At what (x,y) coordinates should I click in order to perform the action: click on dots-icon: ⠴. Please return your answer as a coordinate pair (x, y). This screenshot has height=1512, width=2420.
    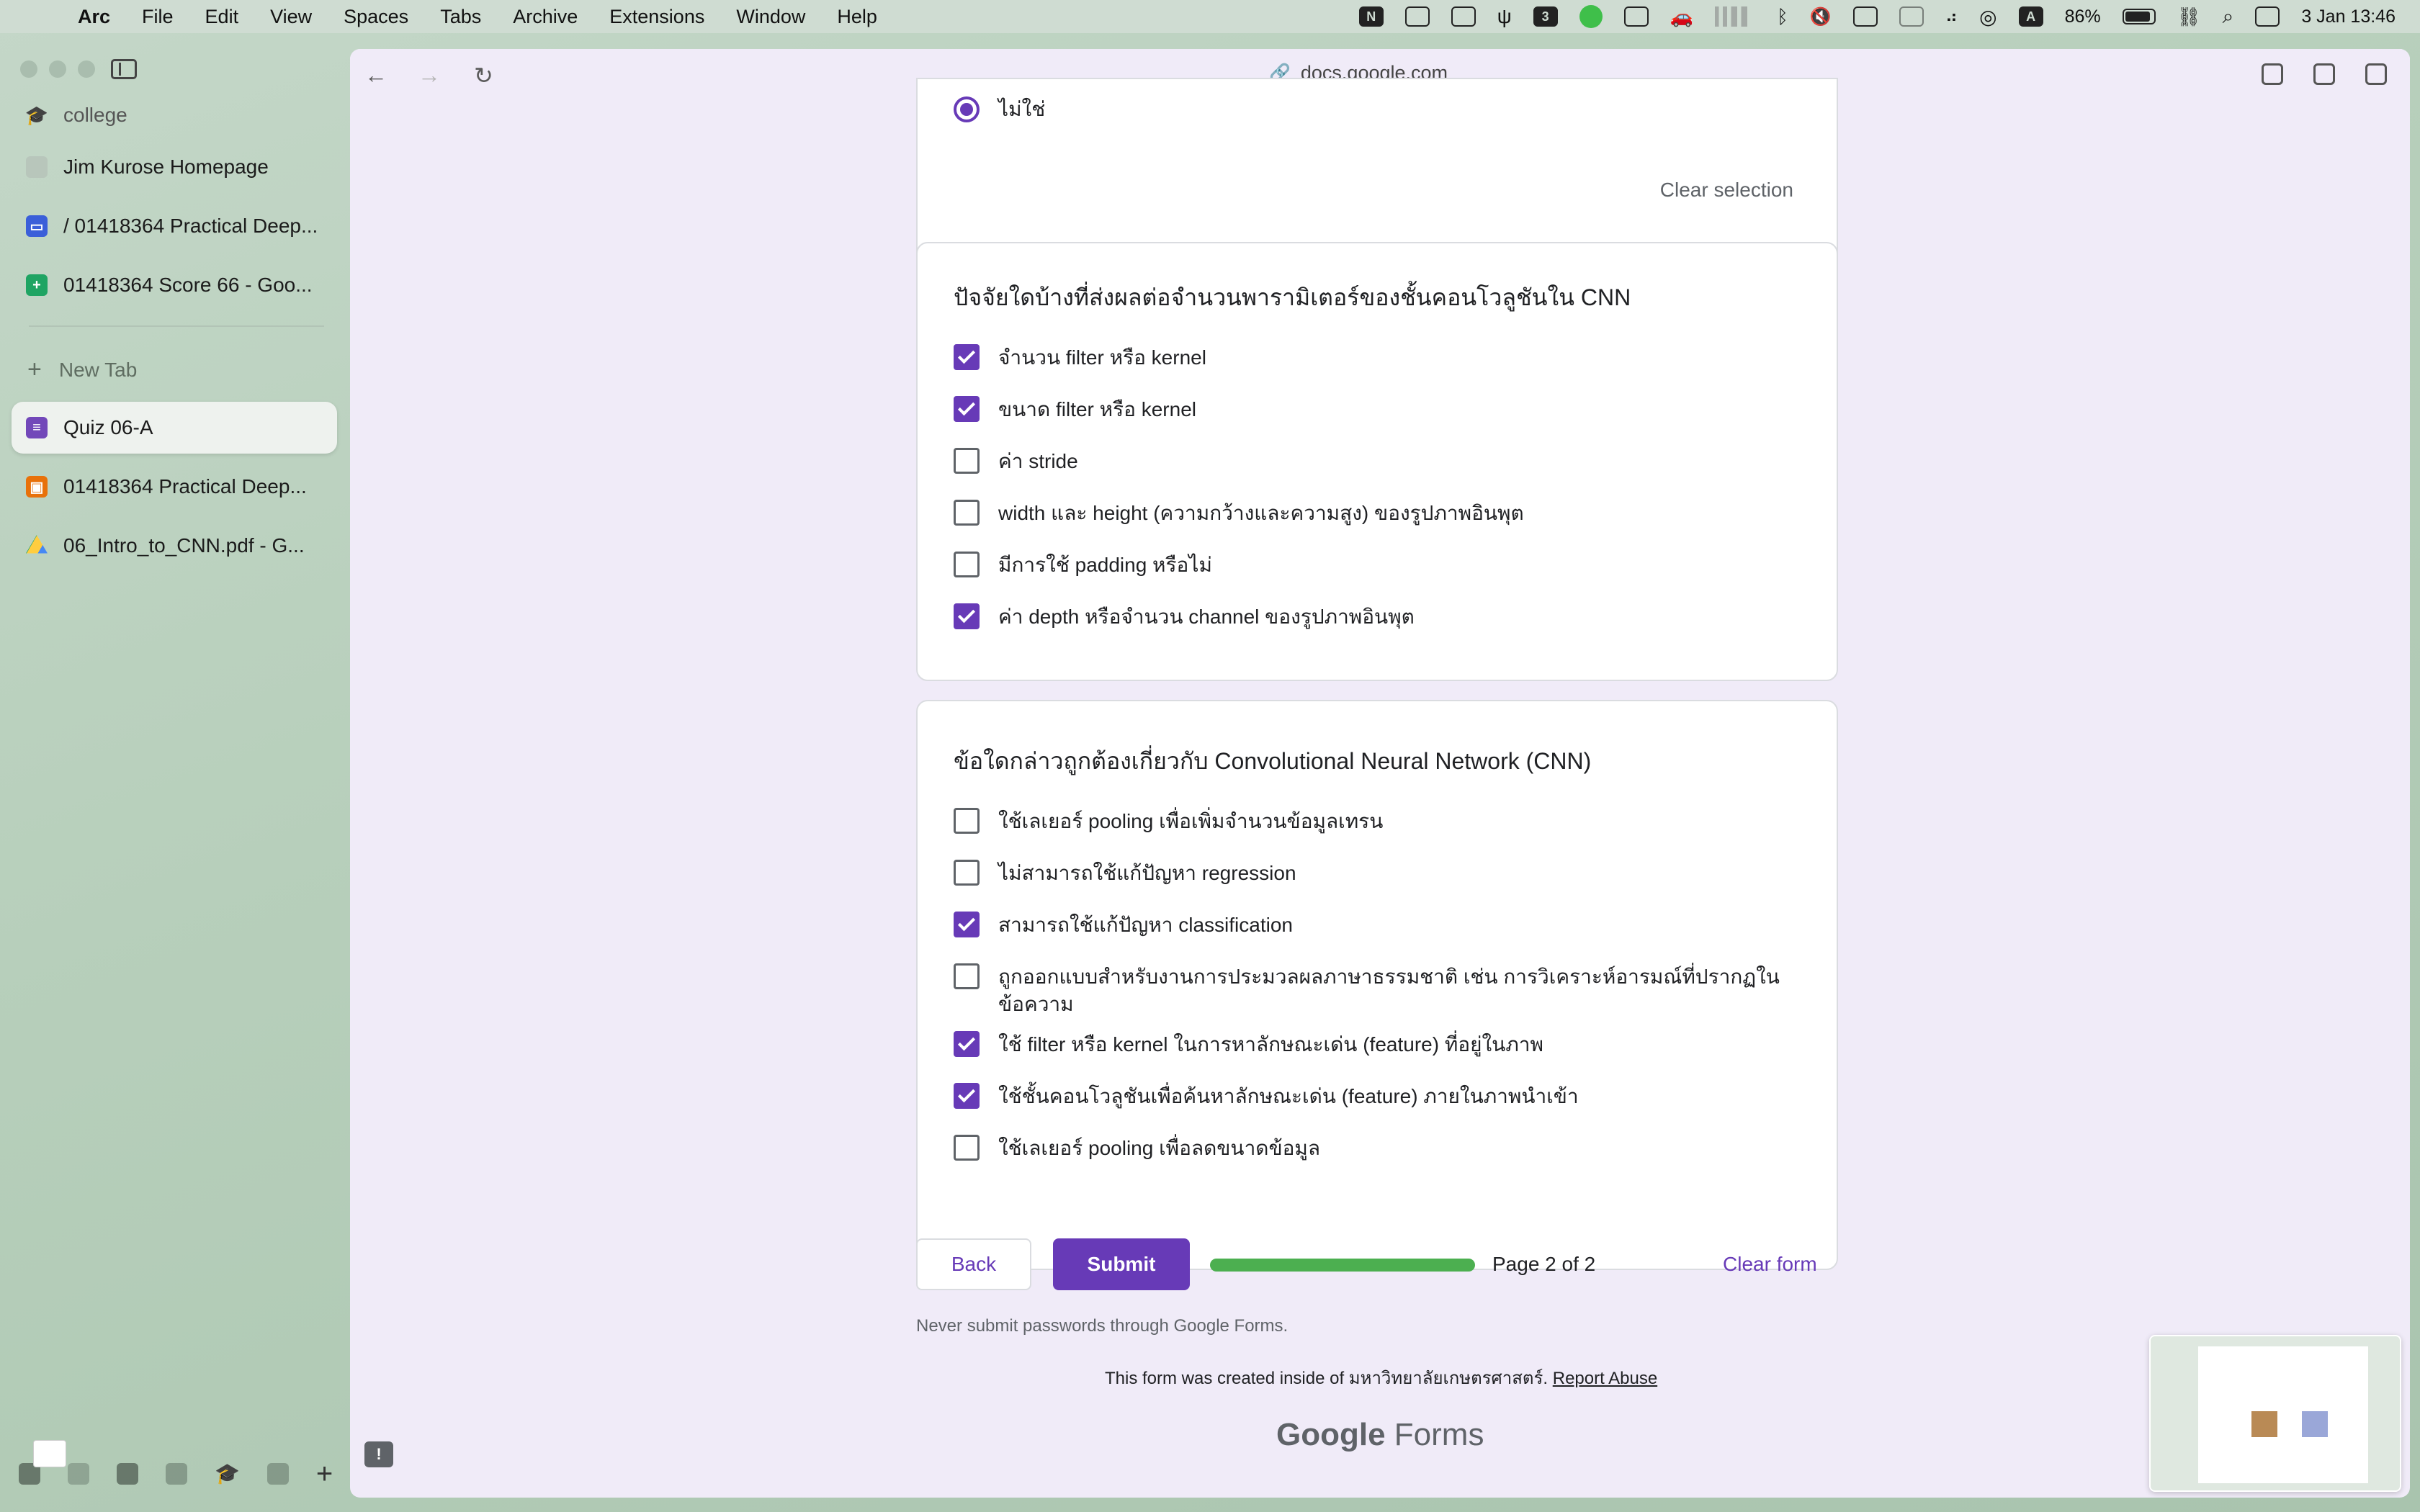
    Looking at the image, I should click on (1951, 16).